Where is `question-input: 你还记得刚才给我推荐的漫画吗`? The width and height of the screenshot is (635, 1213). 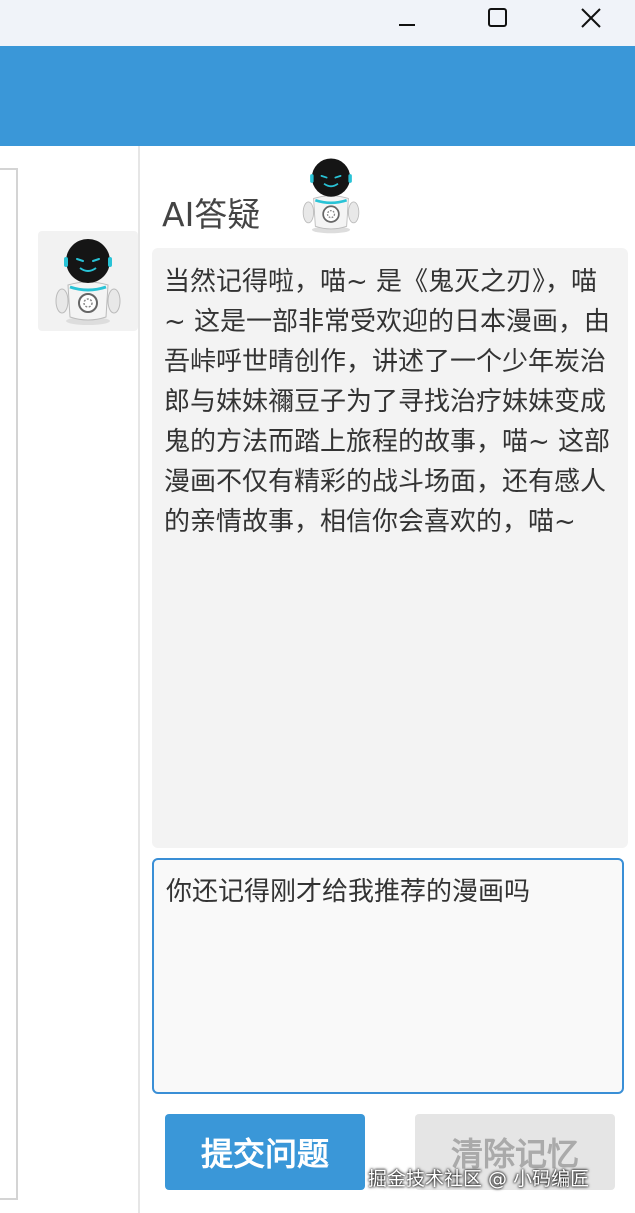
question-input: 你还记得刚才给我推荐的漫画吗 is located at coordinates (388, 976).